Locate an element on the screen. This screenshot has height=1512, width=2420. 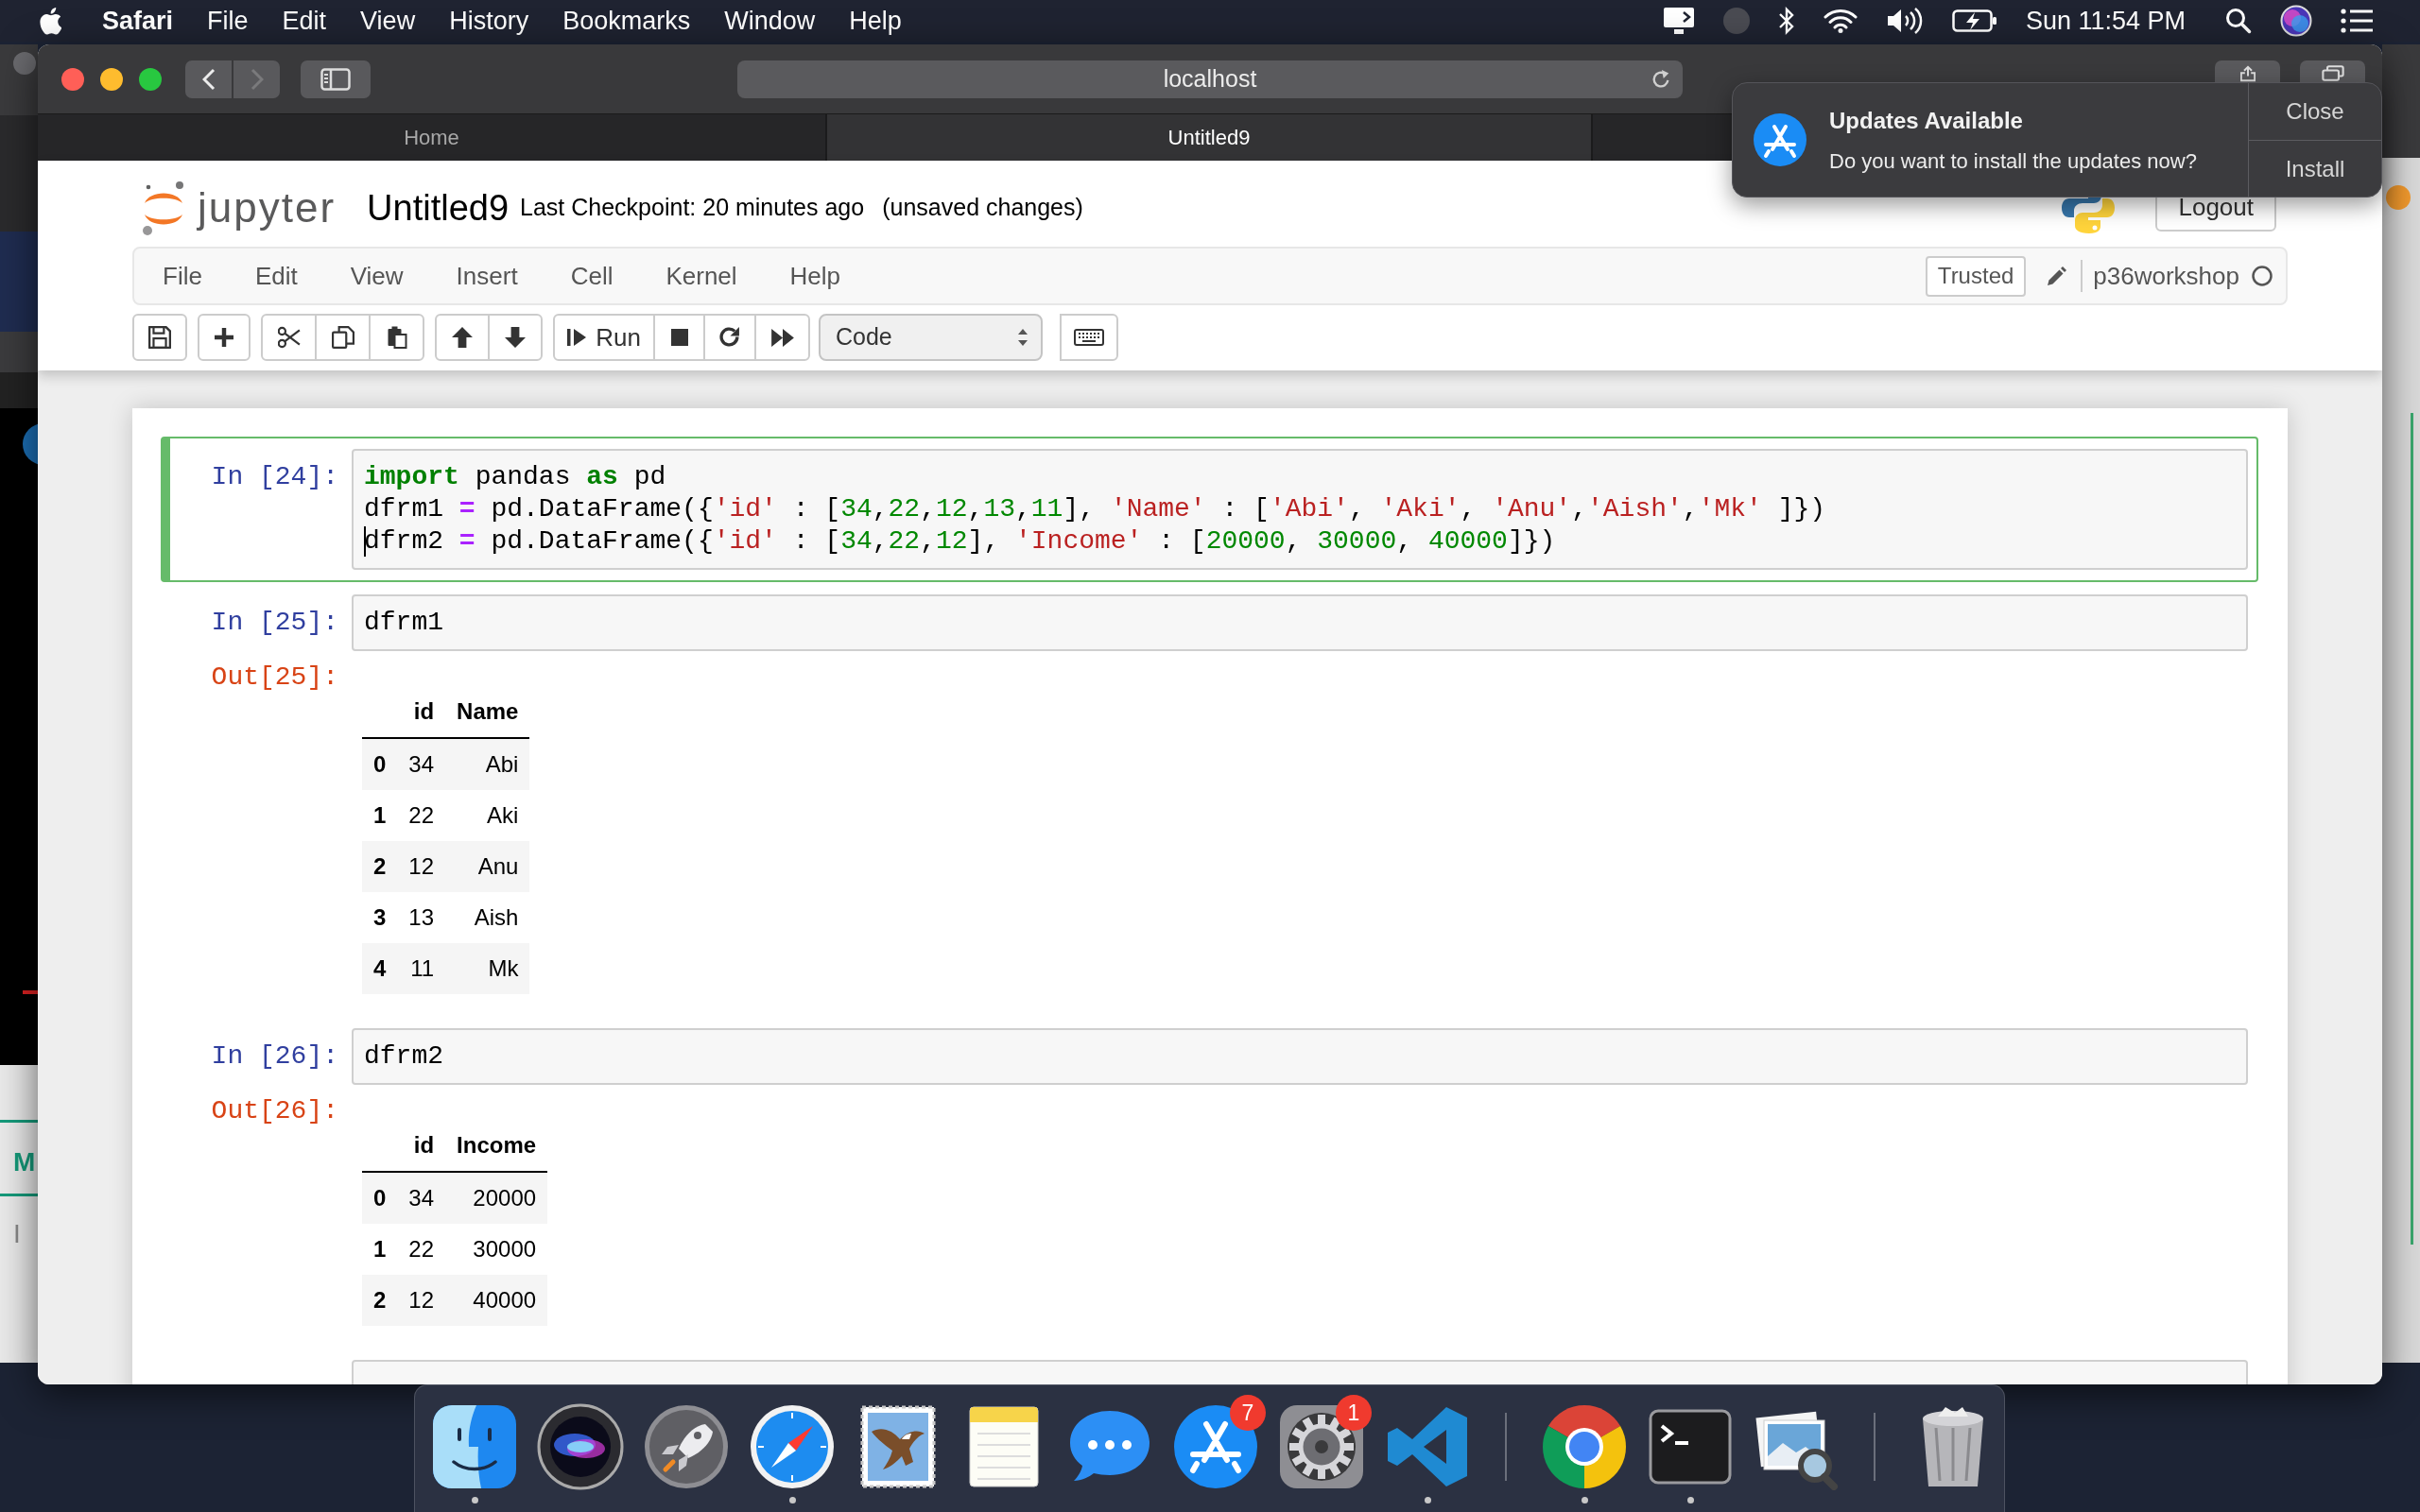
list-icon is located at coordinates (2357, 21).